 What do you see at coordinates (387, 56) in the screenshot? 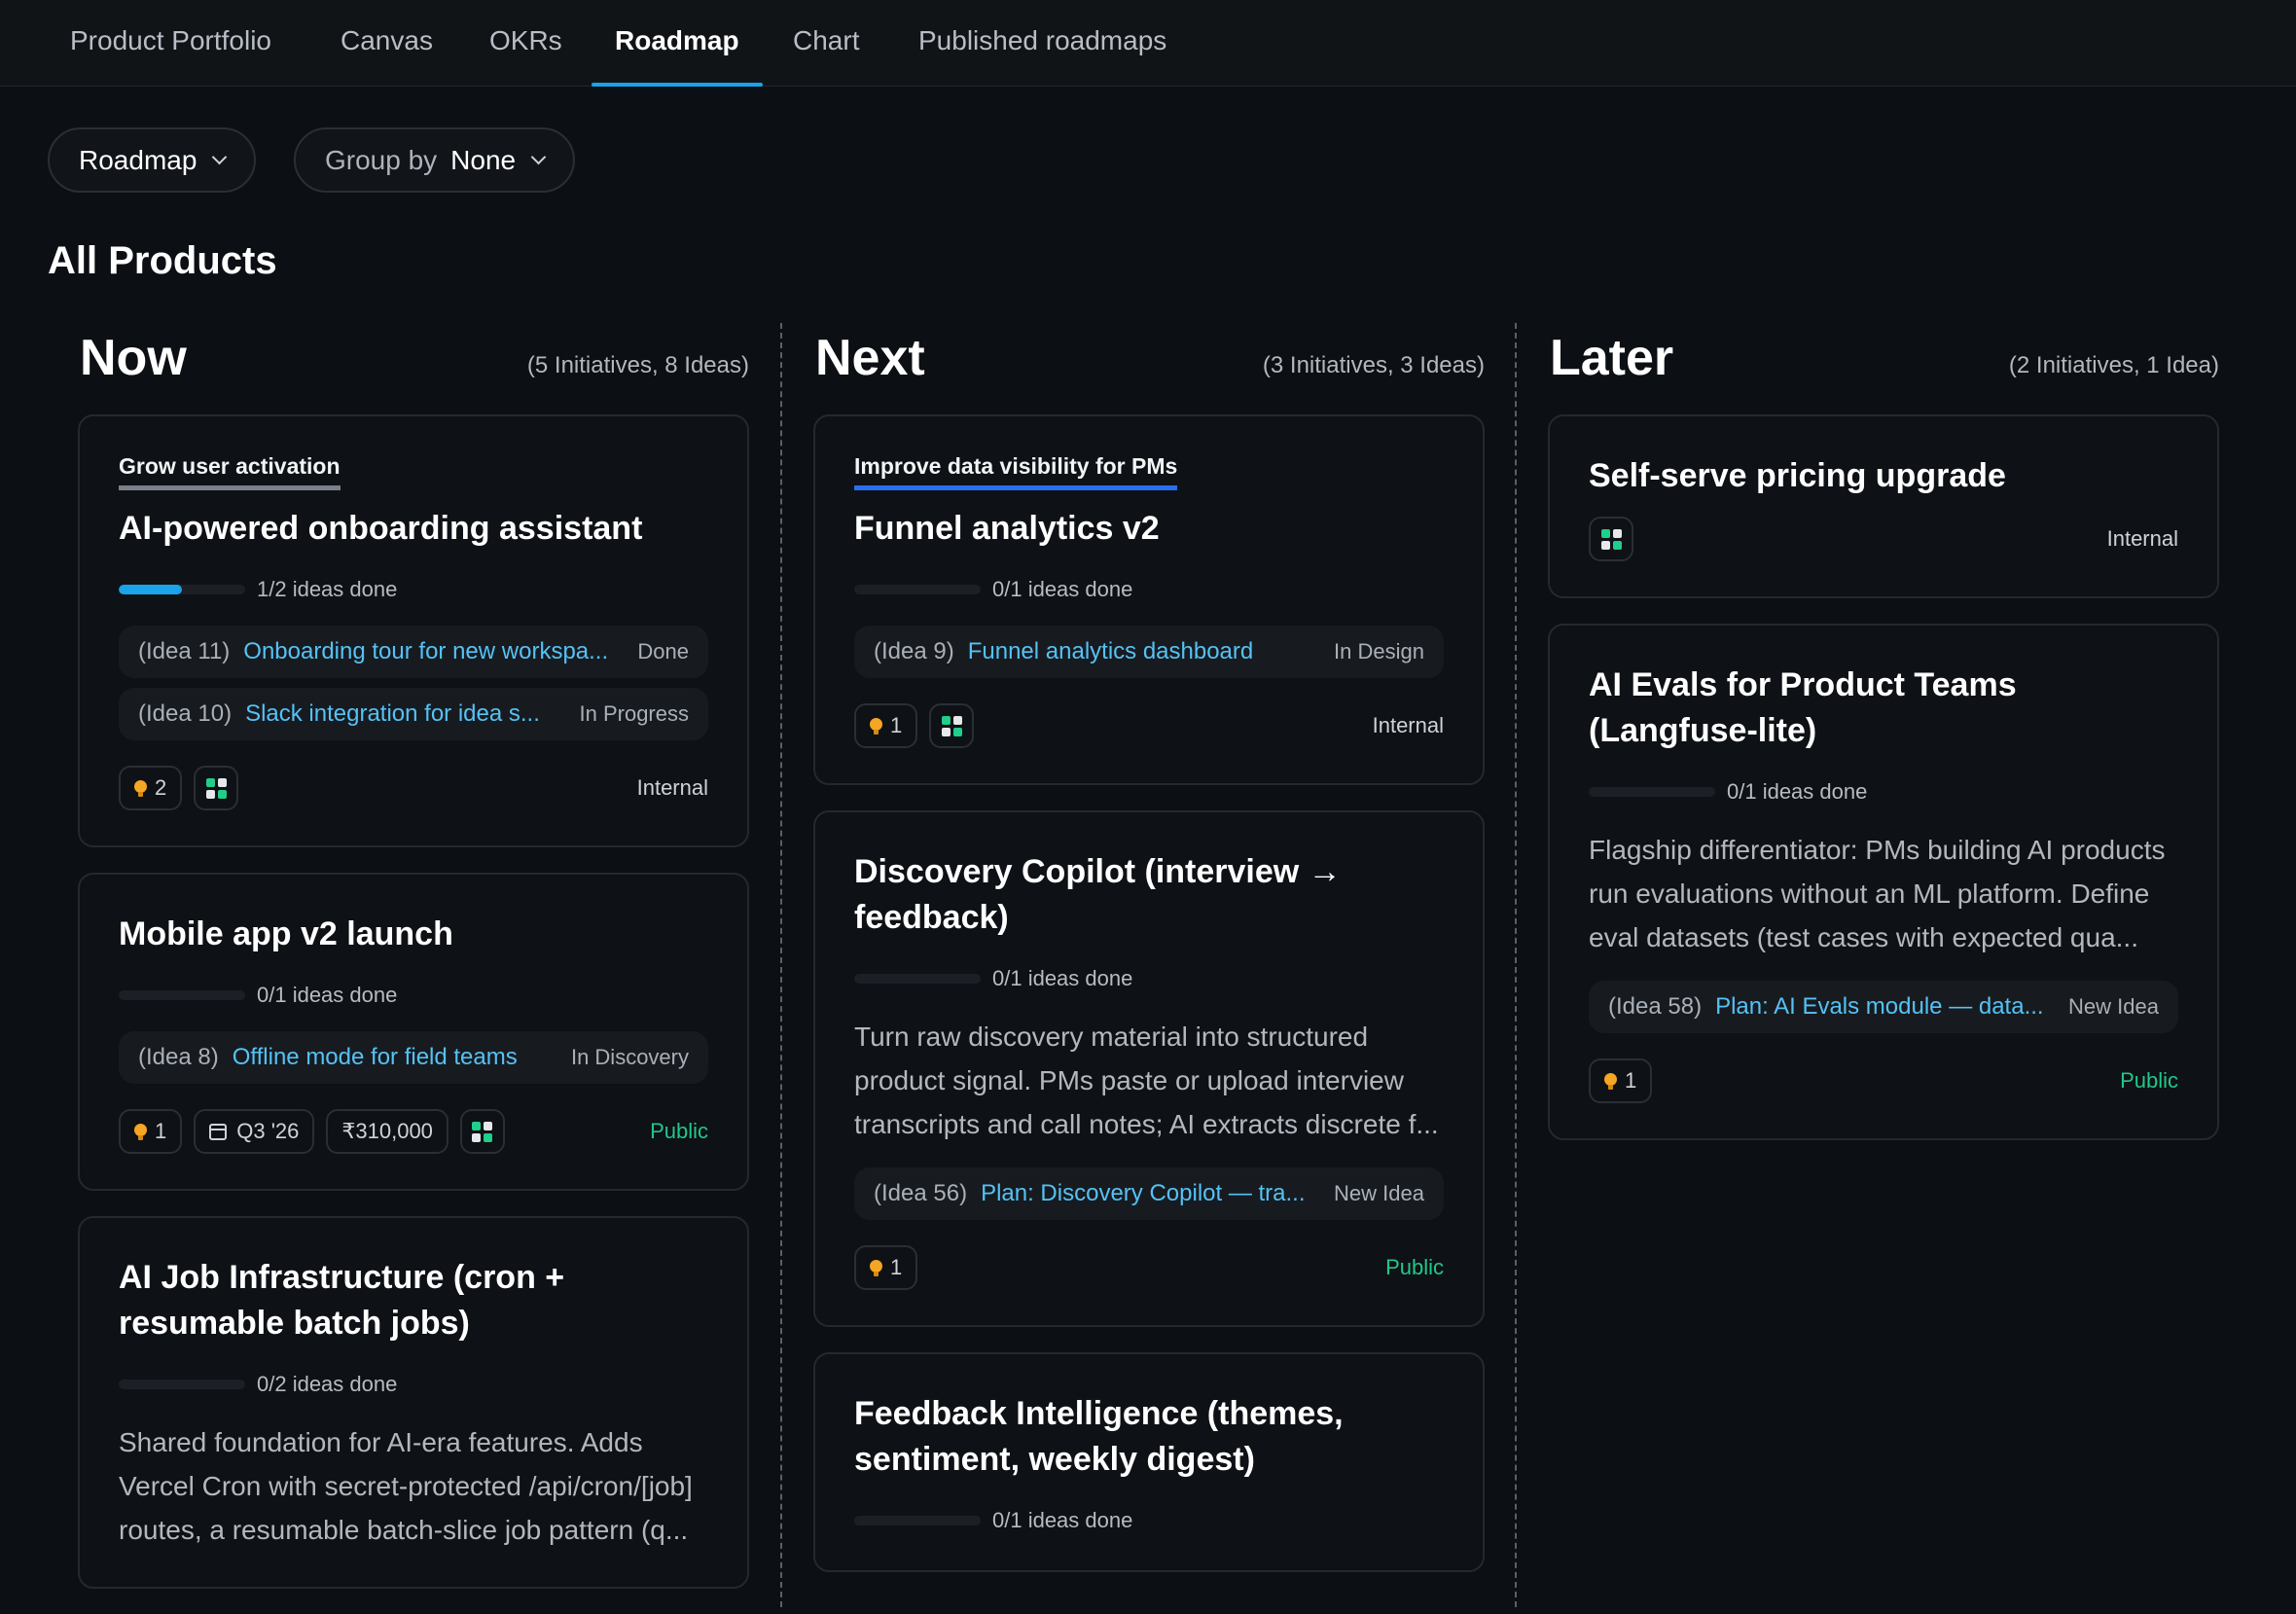
I see `tab-canvas: Canvas` at bounding box center [387, 56].